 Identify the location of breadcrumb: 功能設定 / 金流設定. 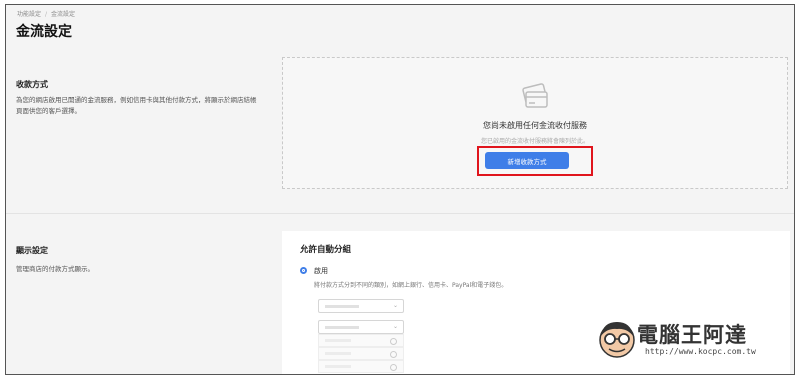
(46, 13).